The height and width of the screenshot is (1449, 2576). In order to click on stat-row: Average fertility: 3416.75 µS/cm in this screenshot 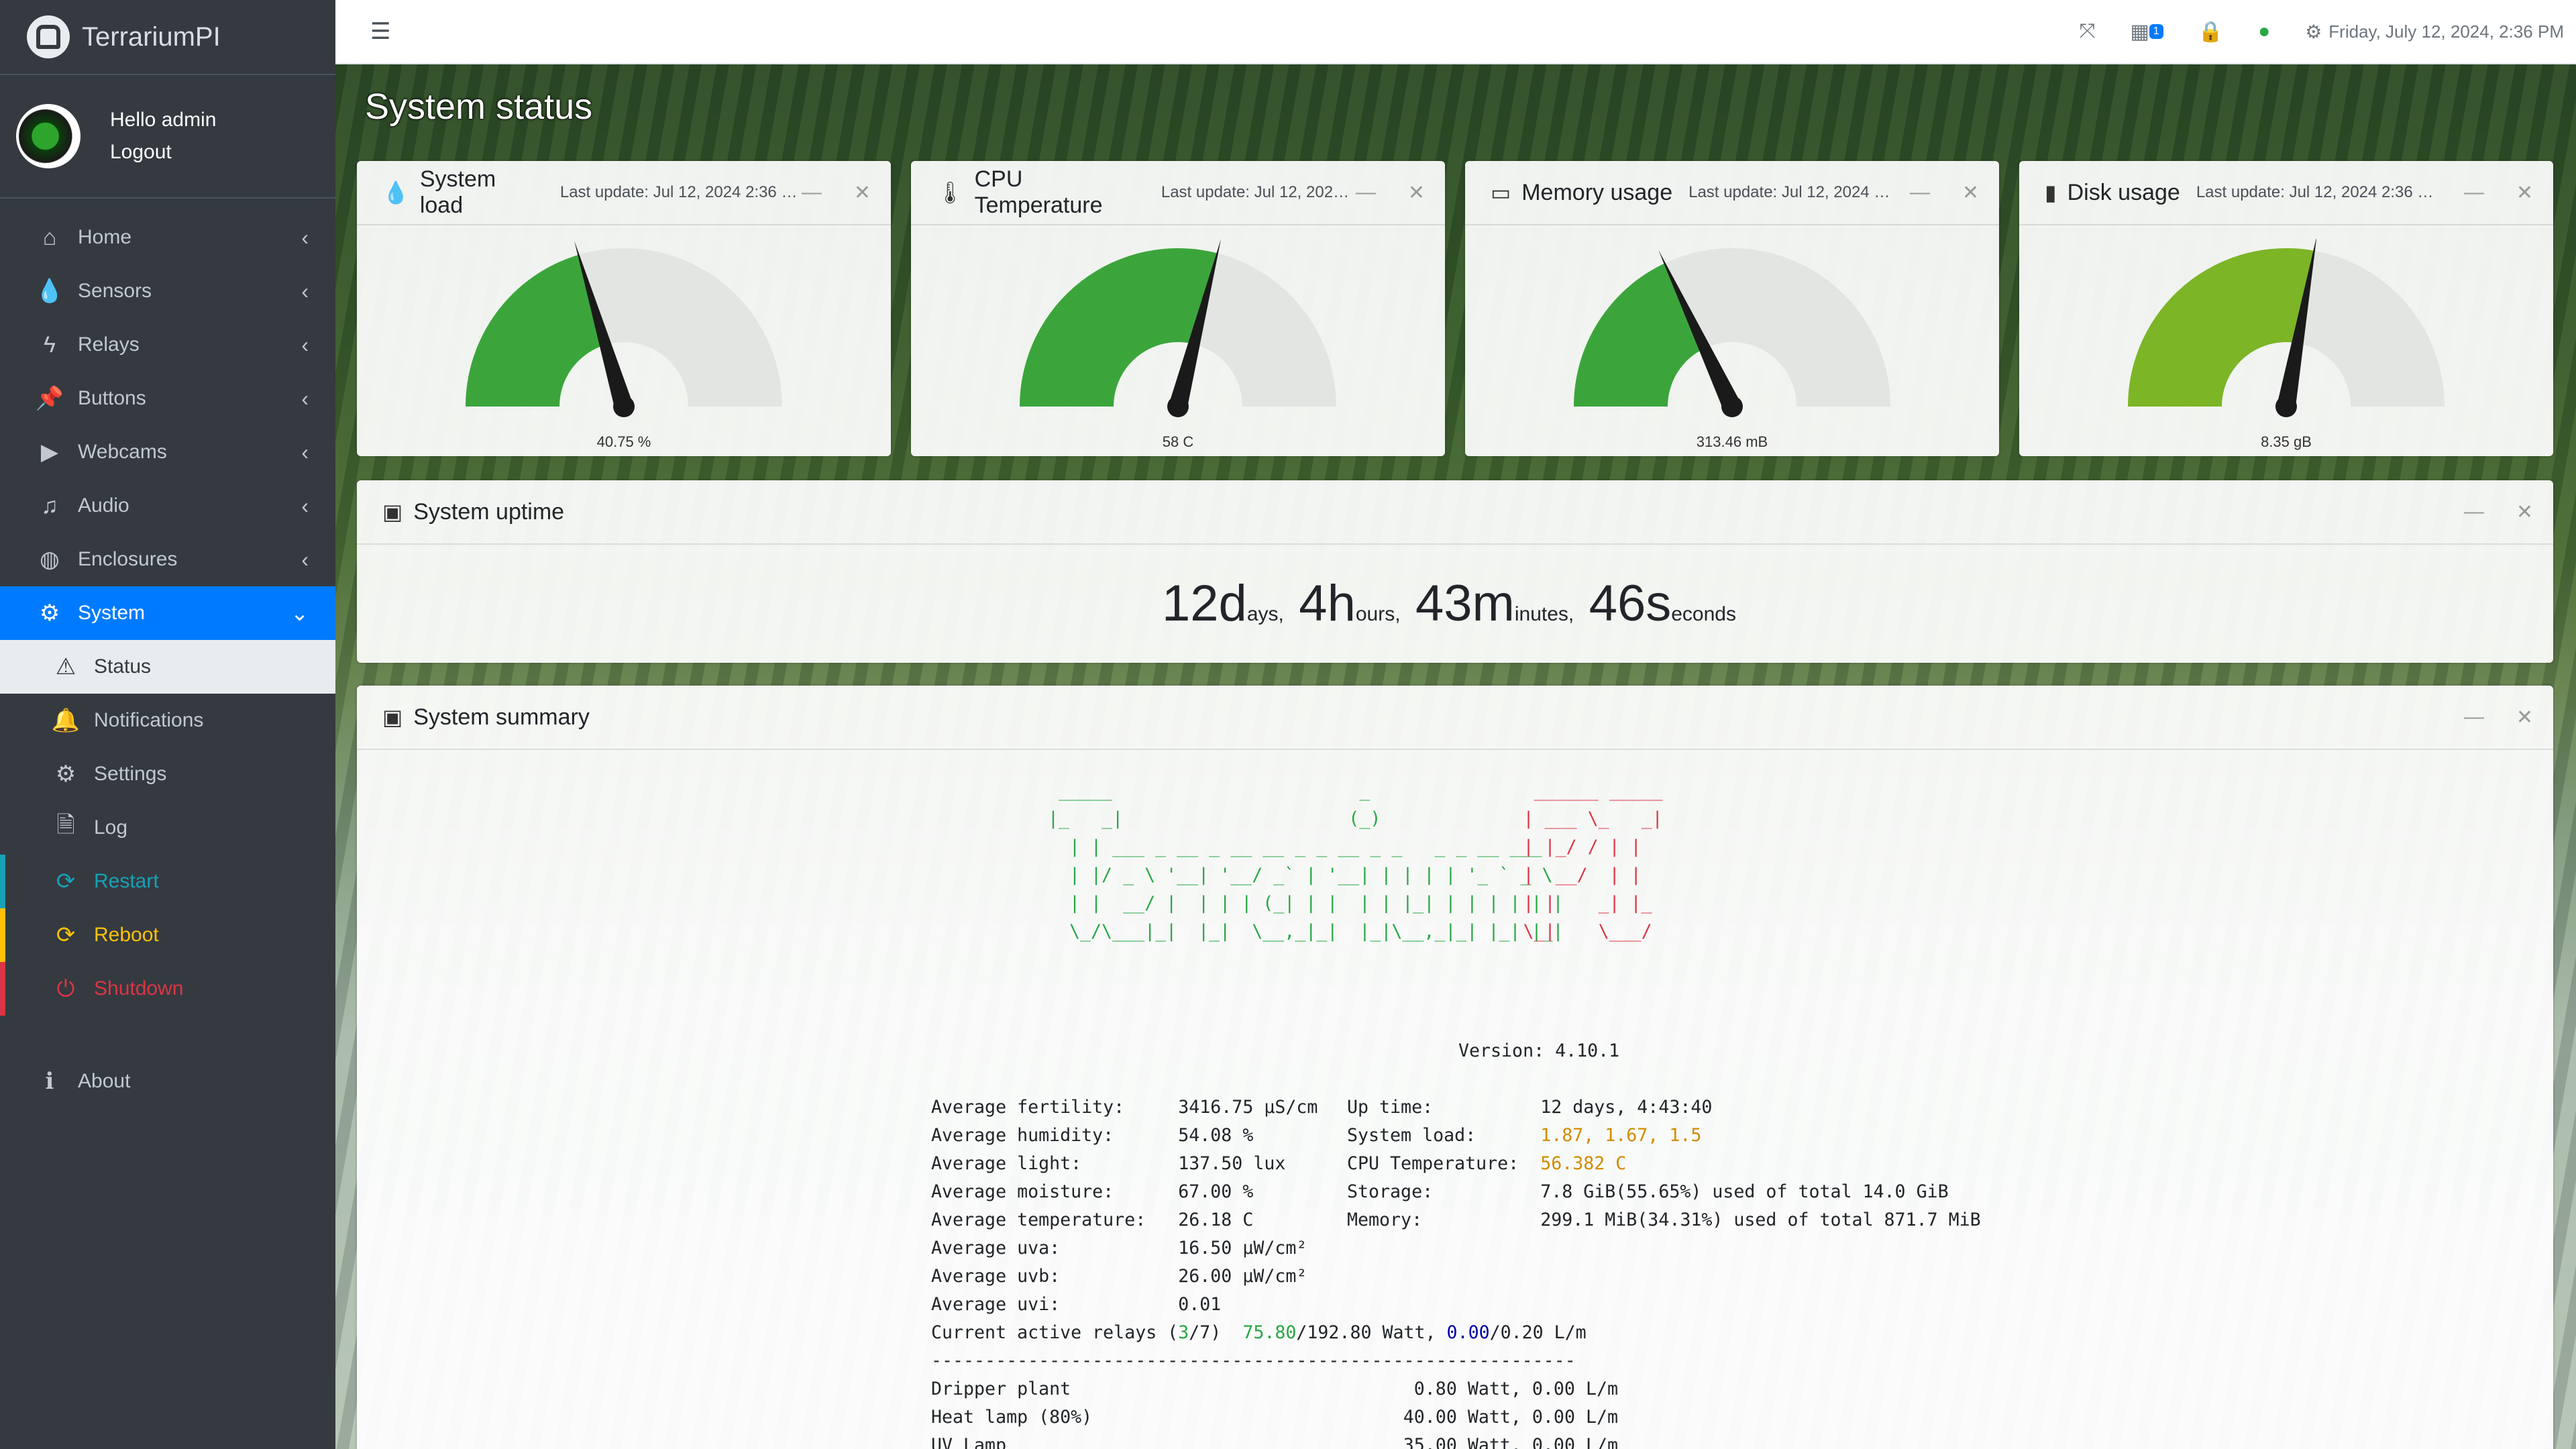, I will do `click(1124, 1107)`.